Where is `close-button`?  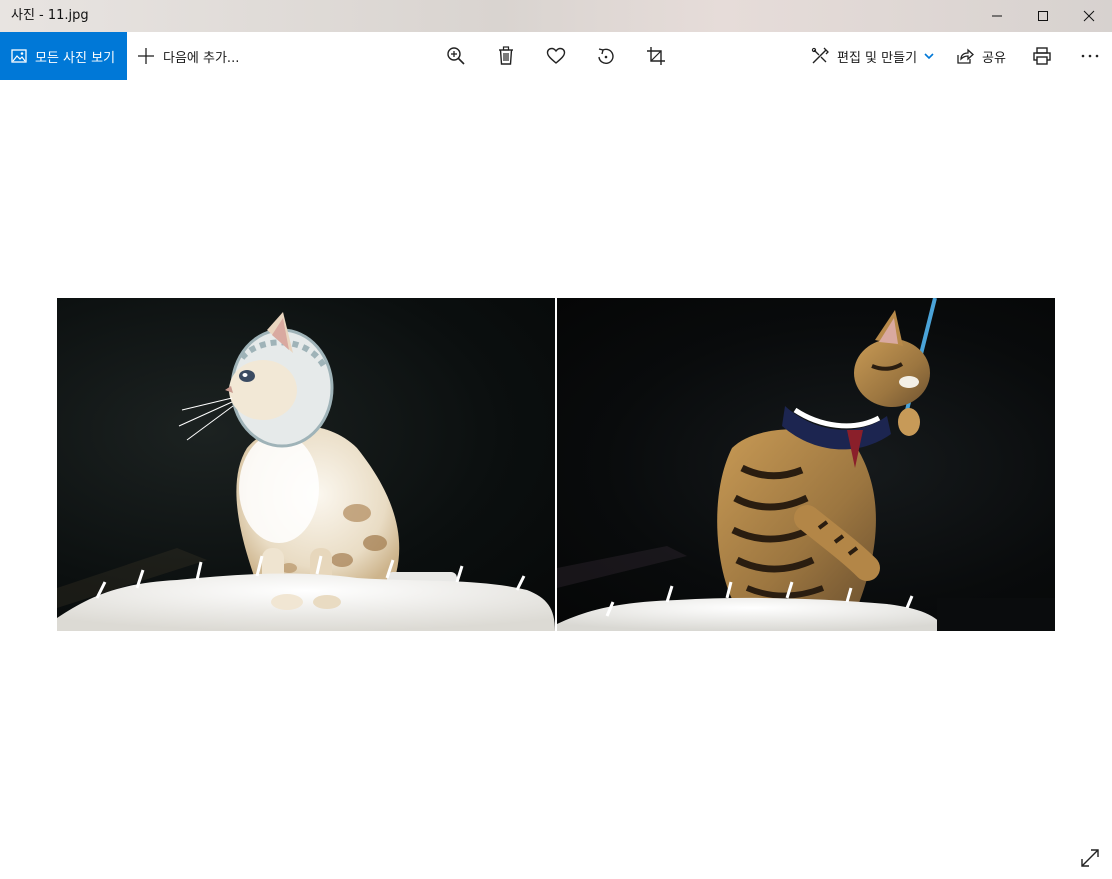 close-button is located at coordinates (1089, 16).